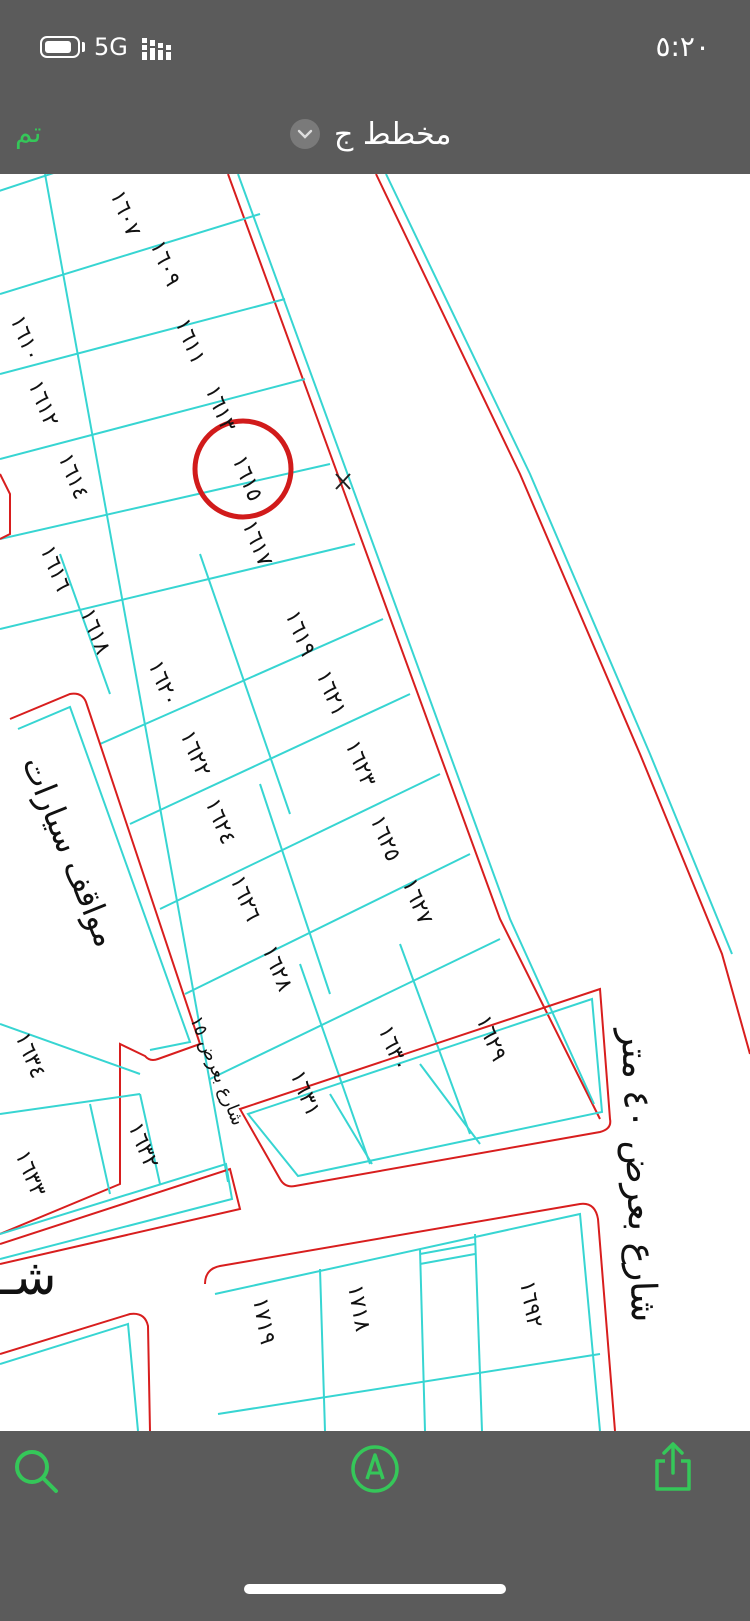 This screenshot has height=1621, width=750. What do you see at coordinates (94, 631) in the screenshot?
I see `lot-1618: ١٦١٨` at bounding box center [94, 631].